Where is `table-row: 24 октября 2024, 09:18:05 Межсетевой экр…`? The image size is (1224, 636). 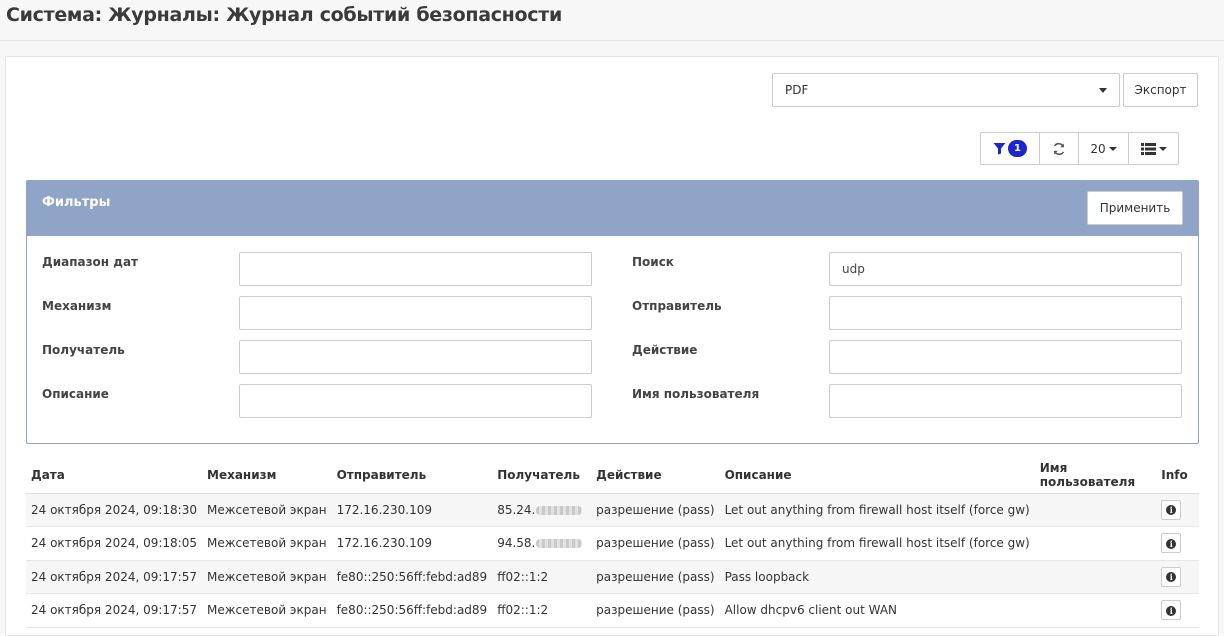
table-row: 24 октября 2024, 09:18:05 Межсетевой экр… is located at coordinates (612, 543).